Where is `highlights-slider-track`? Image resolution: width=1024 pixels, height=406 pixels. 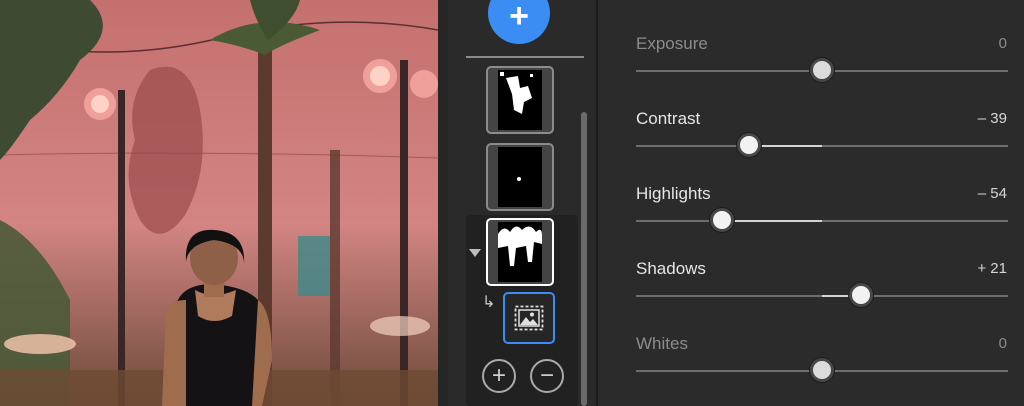
highlights-slider-track is located at coordinates (822, 220).